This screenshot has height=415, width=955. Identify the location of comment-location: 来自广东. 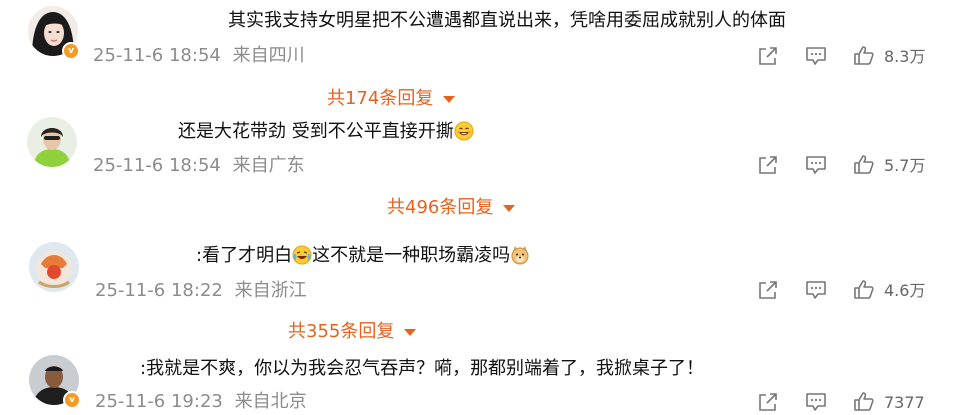
(268, 165).